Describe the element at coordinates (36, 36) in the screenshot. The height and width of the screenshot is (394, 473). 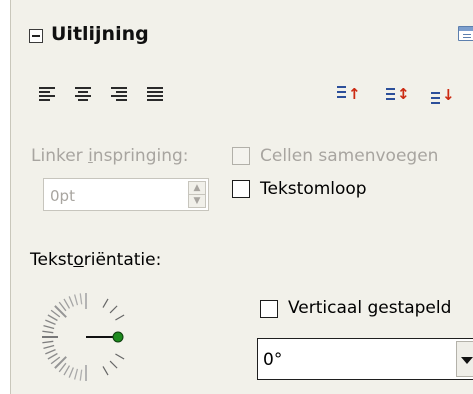
I see `collapse-icon` at that location.